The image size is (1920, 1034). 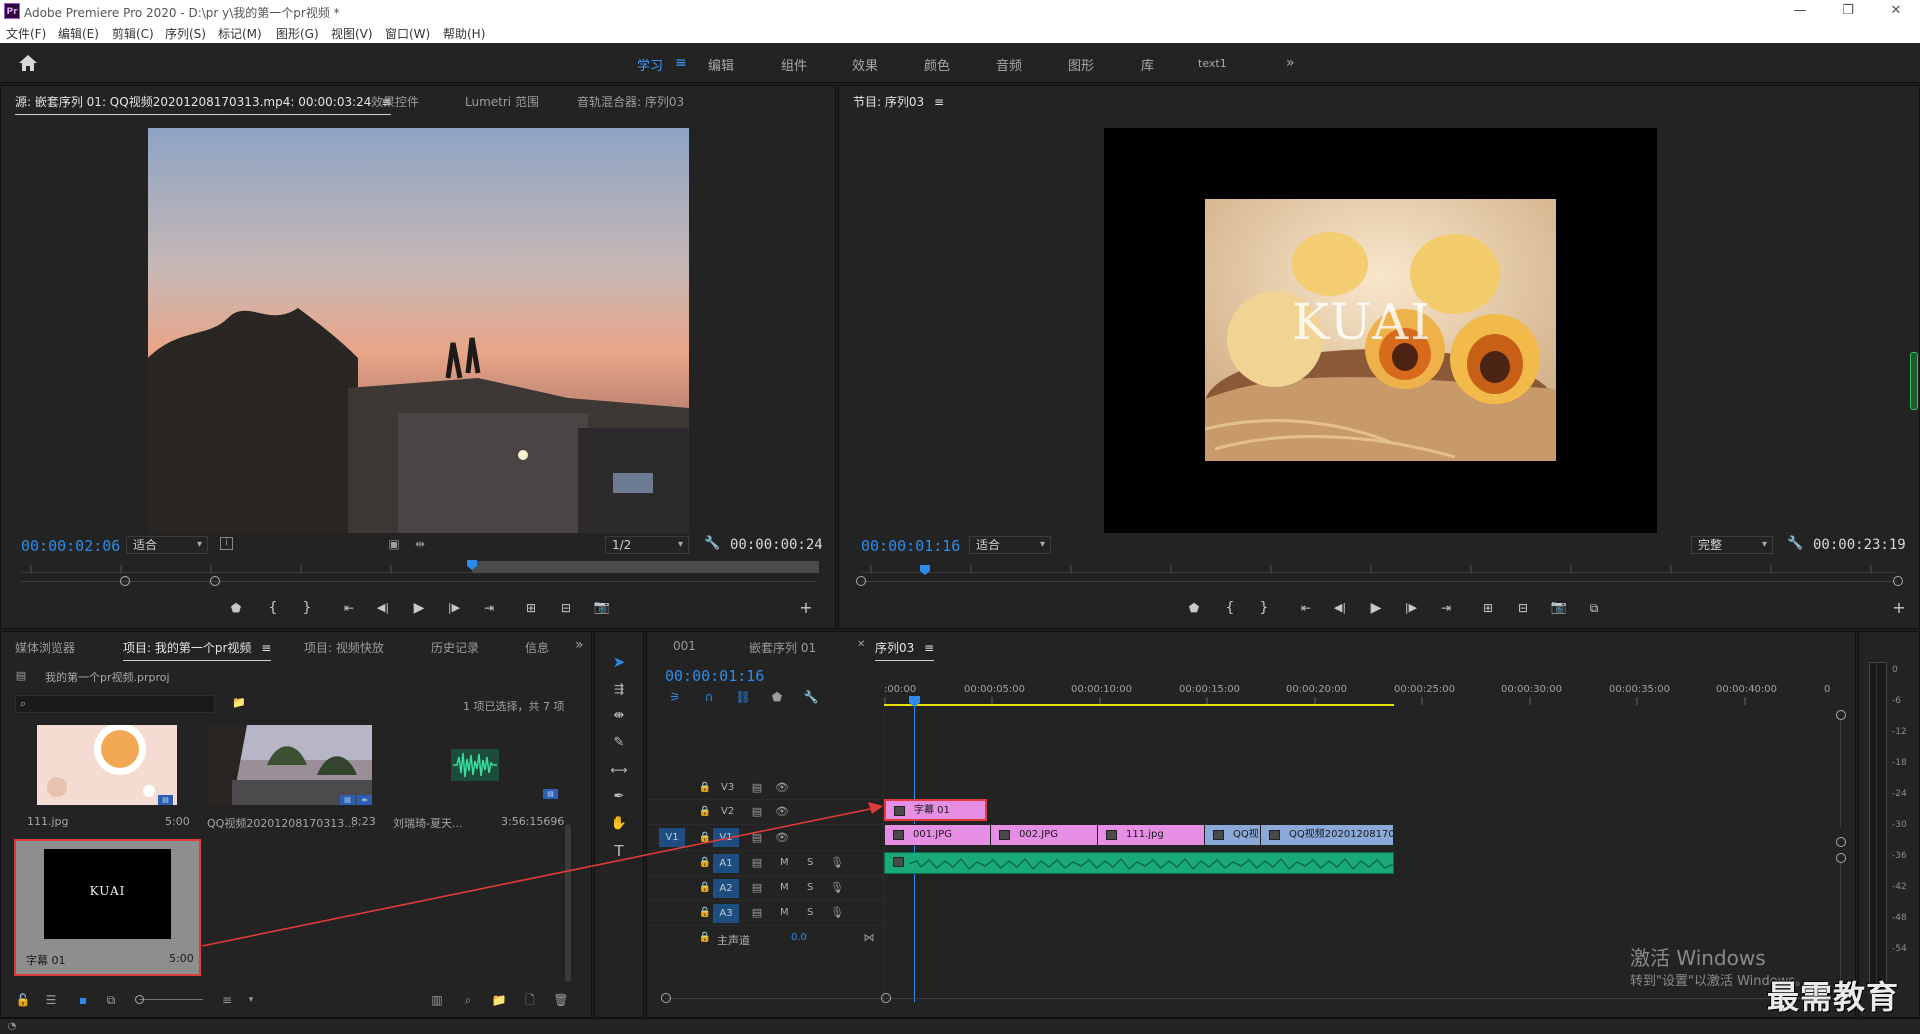 What do you see at coordinates (1896, 11) in the screenshot?
I see `close-button: ✕` at bounding box center [1896, 11].